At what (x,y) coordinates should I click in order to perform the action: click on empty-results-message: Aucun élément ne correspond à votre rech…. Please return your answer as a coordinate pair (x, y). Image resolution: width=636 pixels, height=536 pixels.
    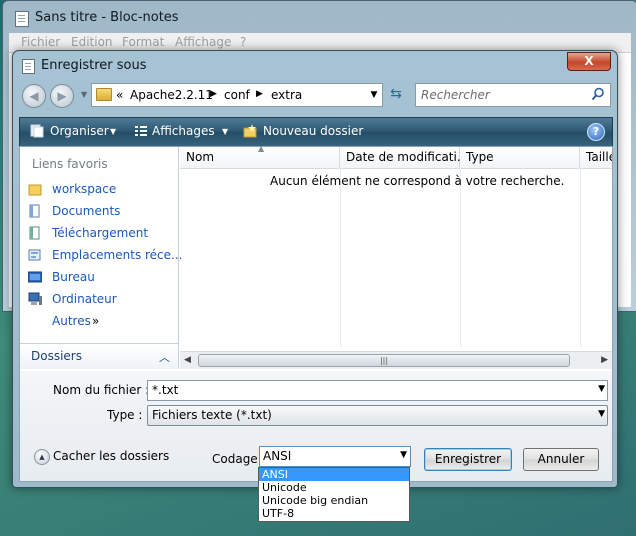
    Looking at the image, I should click on (417, 181).